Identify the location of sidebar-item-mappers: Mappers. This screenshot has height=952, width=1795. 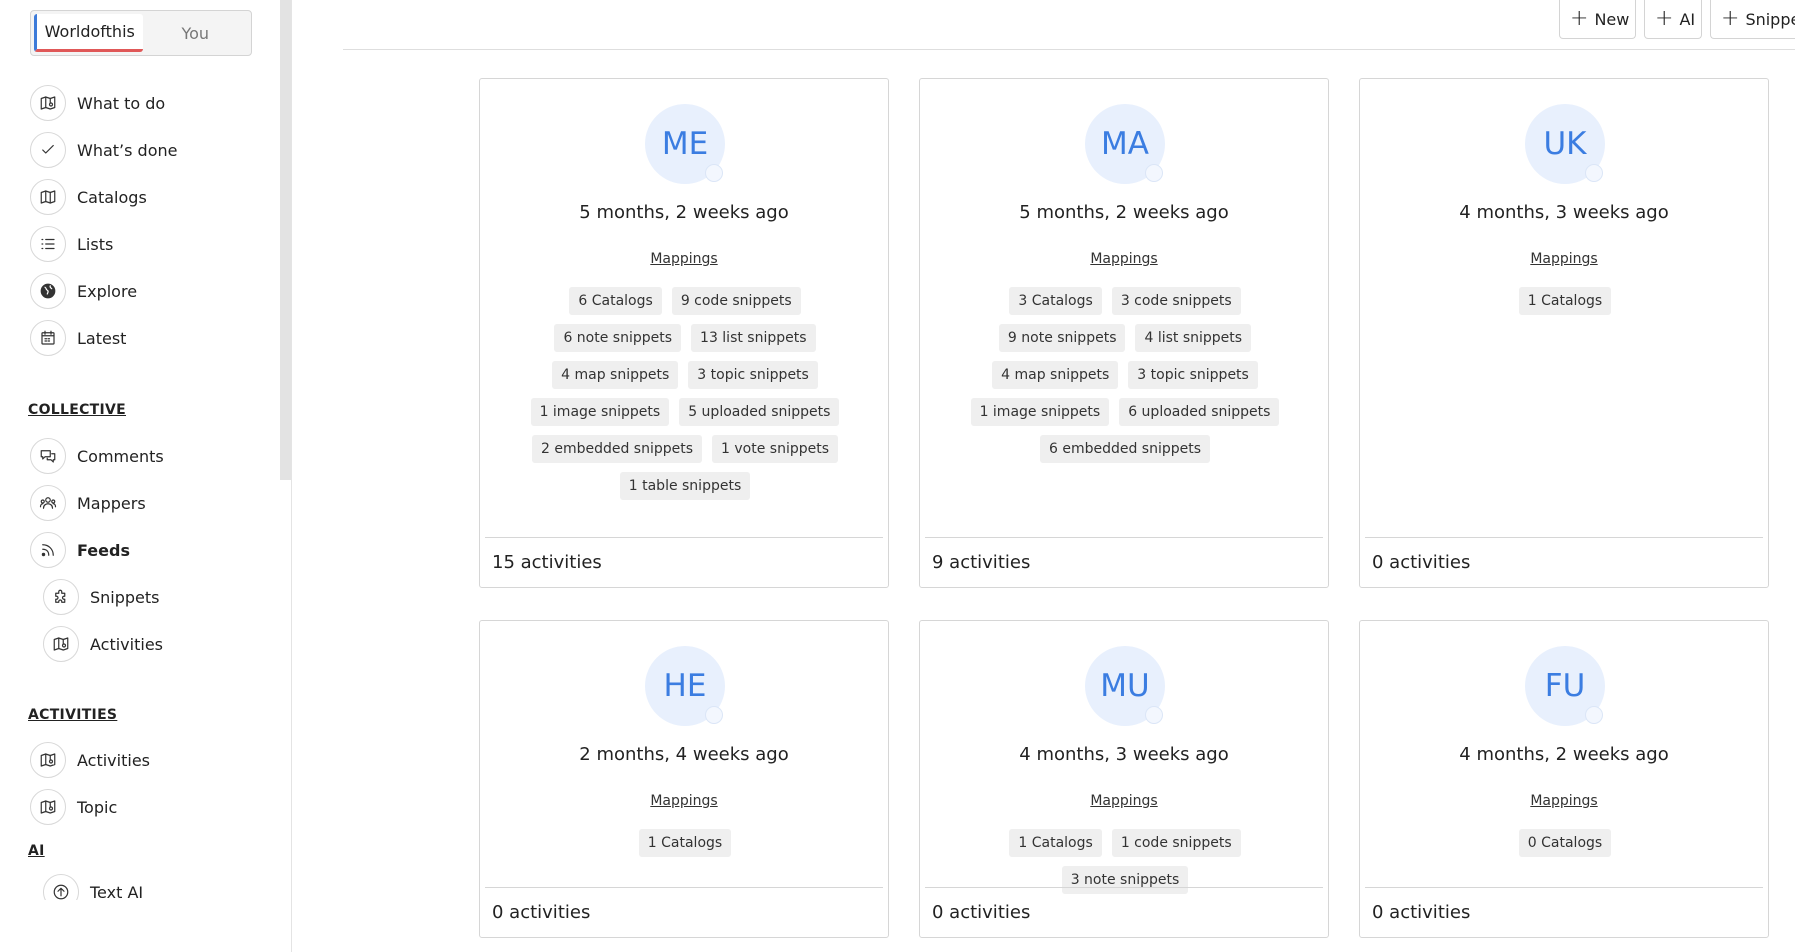
(88, 503).